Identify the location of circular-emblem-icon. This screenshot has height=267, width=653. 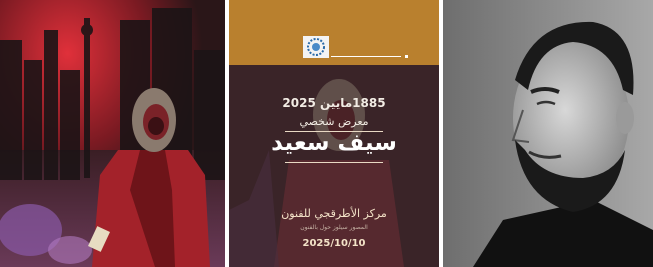
(316, 47).